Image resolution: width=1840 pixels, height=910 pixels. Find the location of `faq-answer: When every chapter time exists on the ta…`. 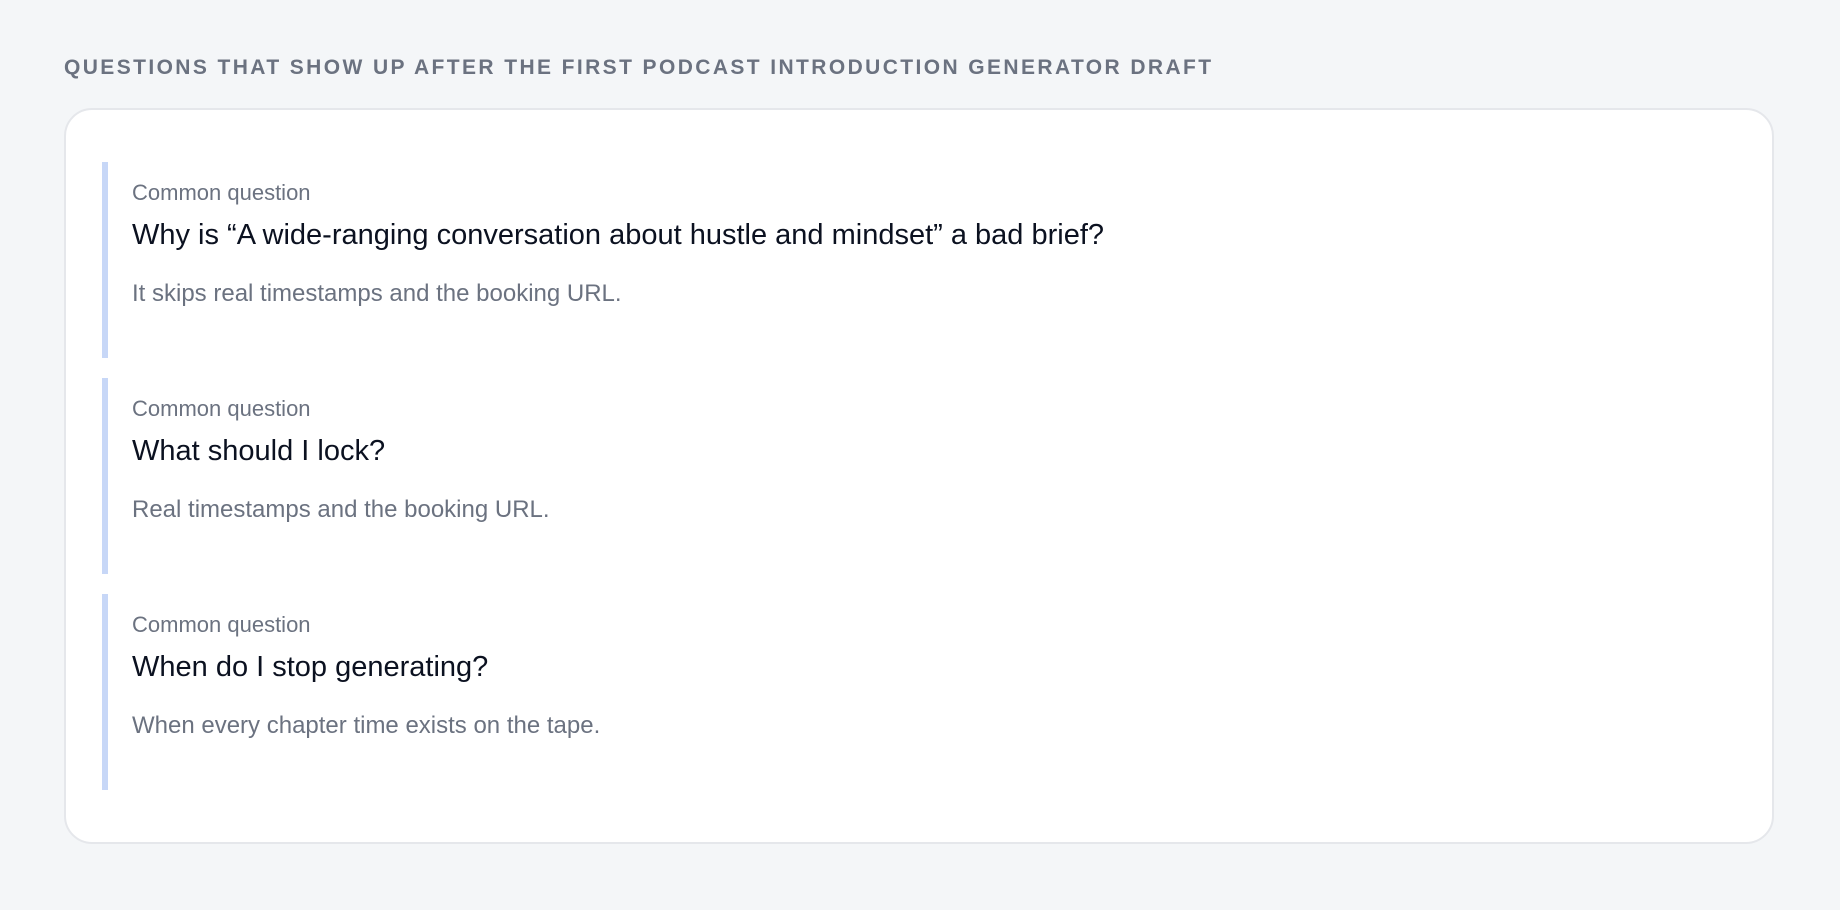

faq-answer: When every chapter time exists on the ta… is located at coordinates (366, 725).